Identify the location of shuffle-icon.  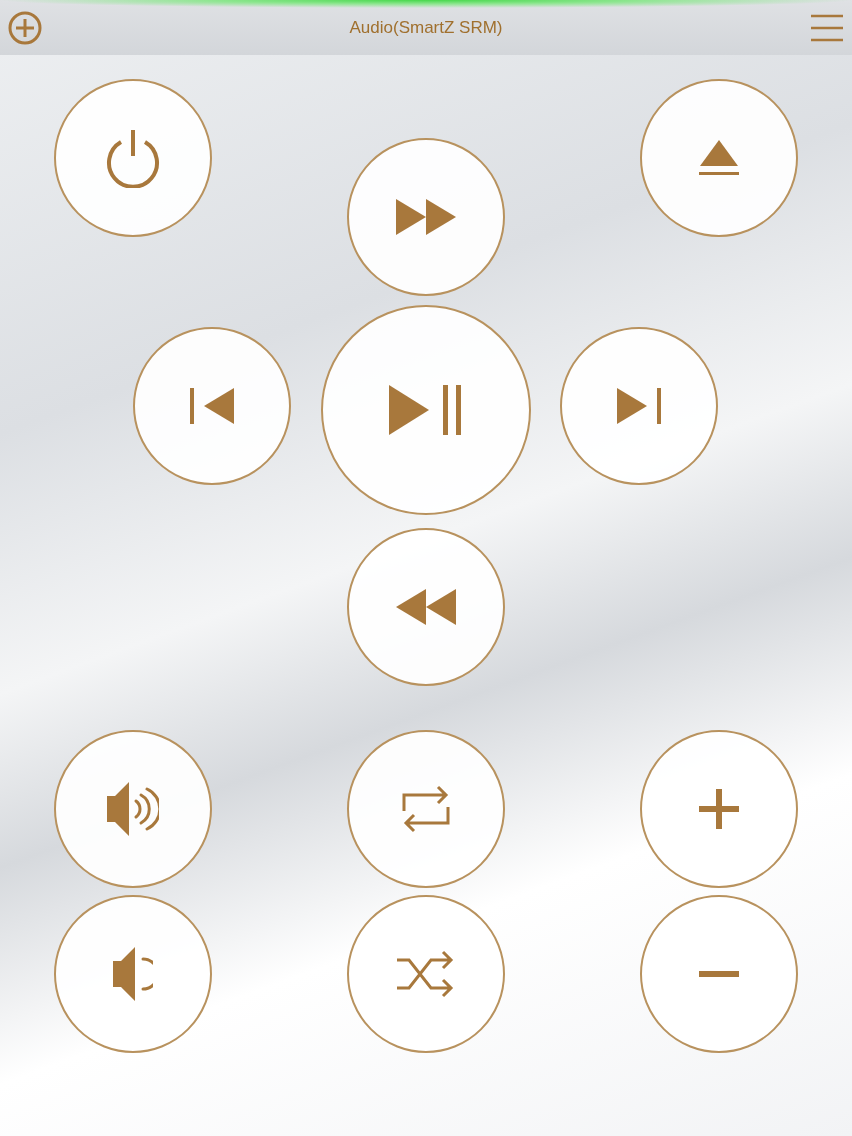
(426, 974).